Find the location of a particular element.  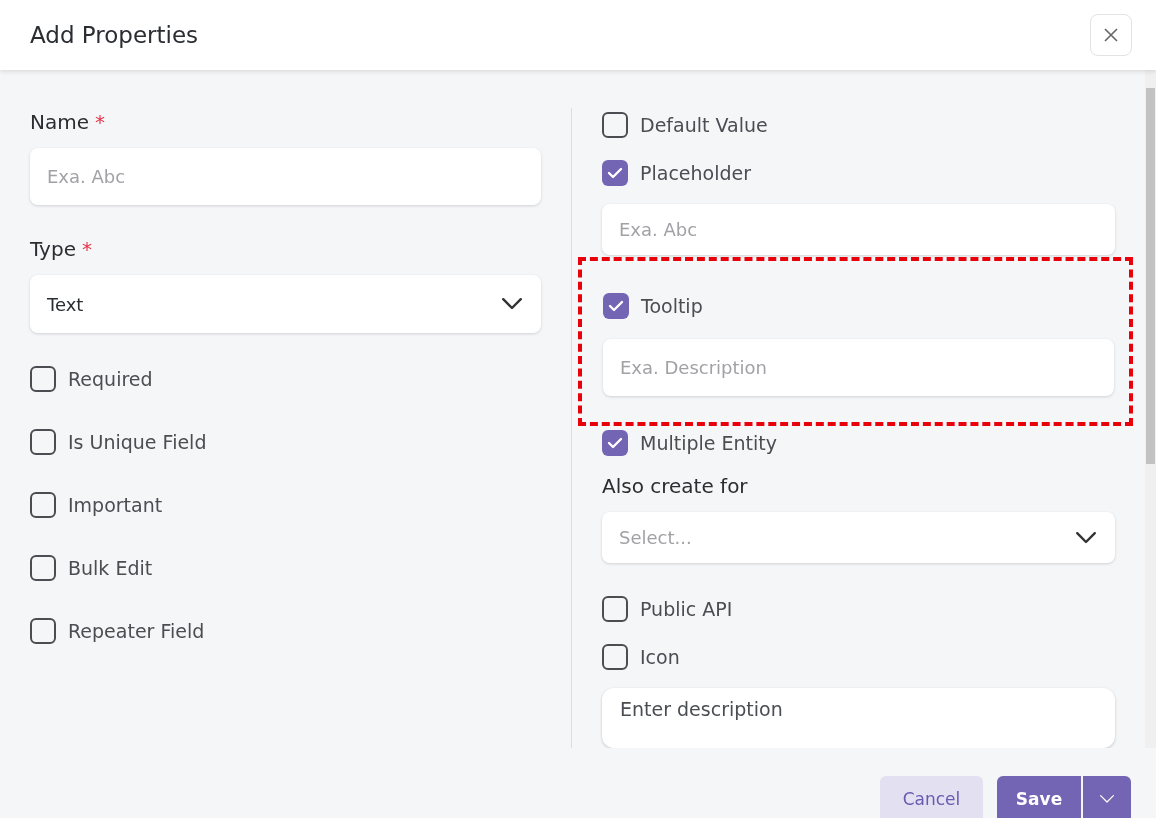

checkbox-label: Multiple Entity is located at coordinates (708, 442).